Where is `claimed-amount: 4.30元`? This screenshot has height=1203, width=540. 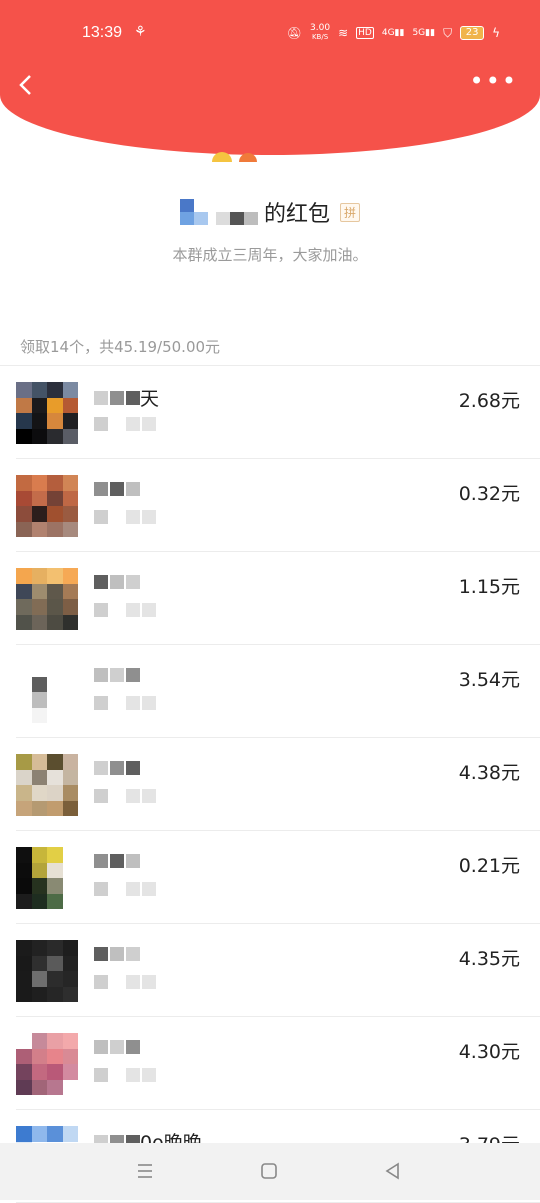
claimed-amount: 4.30元 is located at coordinates (489, 1052).